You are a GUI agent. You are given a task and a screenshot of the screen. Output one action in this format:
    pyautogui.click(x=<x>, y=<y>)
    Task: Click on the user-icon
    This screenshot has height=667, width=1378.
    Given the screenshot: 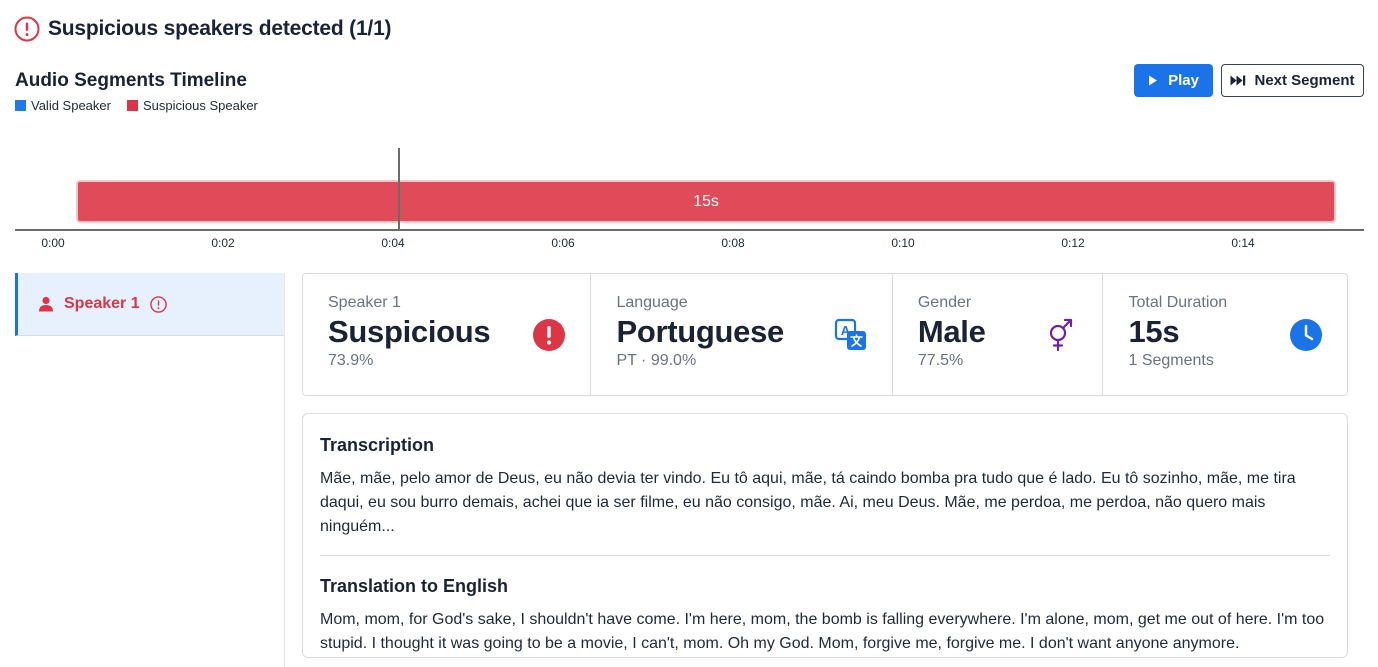 What is the action you would take?
    pyautogui.click(x=46, y=304)
    